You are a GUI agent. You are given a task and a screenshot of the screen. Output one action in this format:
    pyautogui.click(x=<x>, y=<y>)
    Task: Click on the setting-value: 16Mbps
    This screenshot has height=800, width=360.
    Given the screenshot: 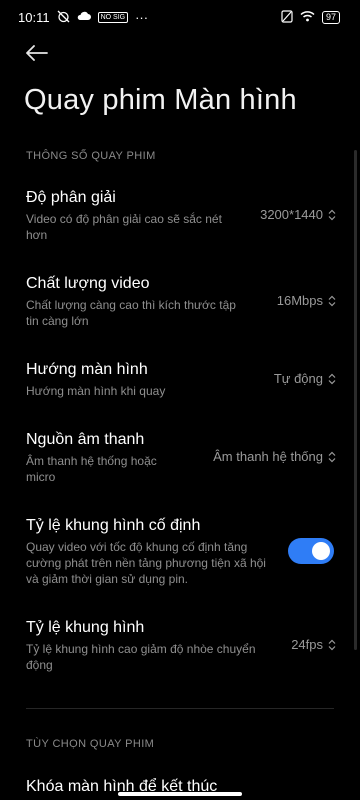 What is the action you would take?
    pyautogui.click(x=306, y=300)
    